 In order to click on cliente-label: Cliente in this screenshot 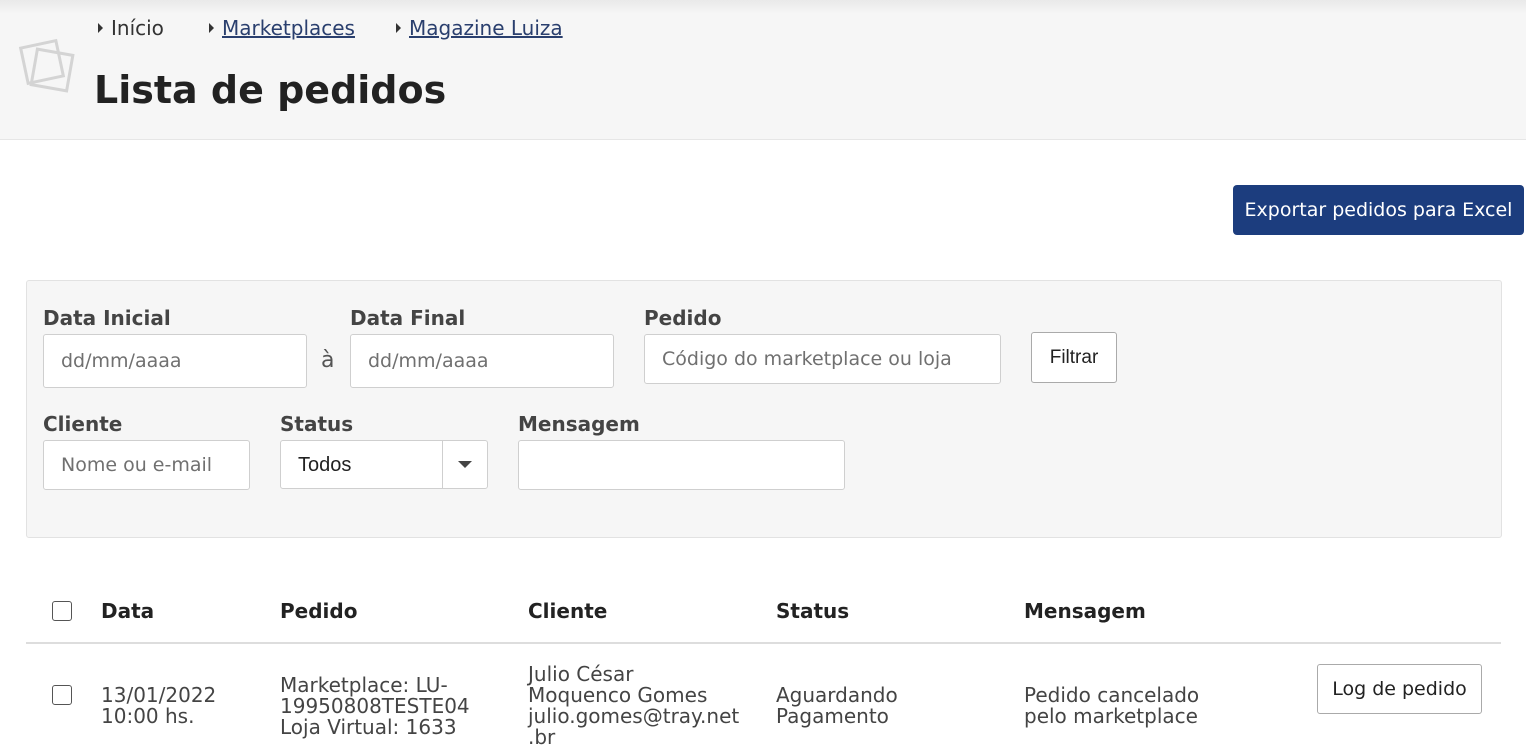, I will do `click(83, 424)`.